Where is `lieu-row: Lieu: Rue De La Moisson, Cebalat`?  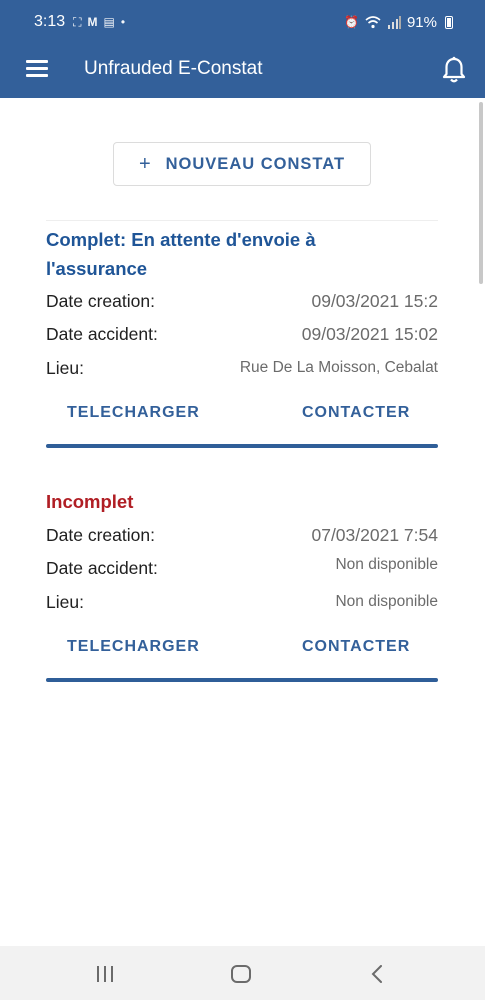
lieu-row: Lieu: Rue De La Moisson, Cebalat is located at coordinates (242, 368).